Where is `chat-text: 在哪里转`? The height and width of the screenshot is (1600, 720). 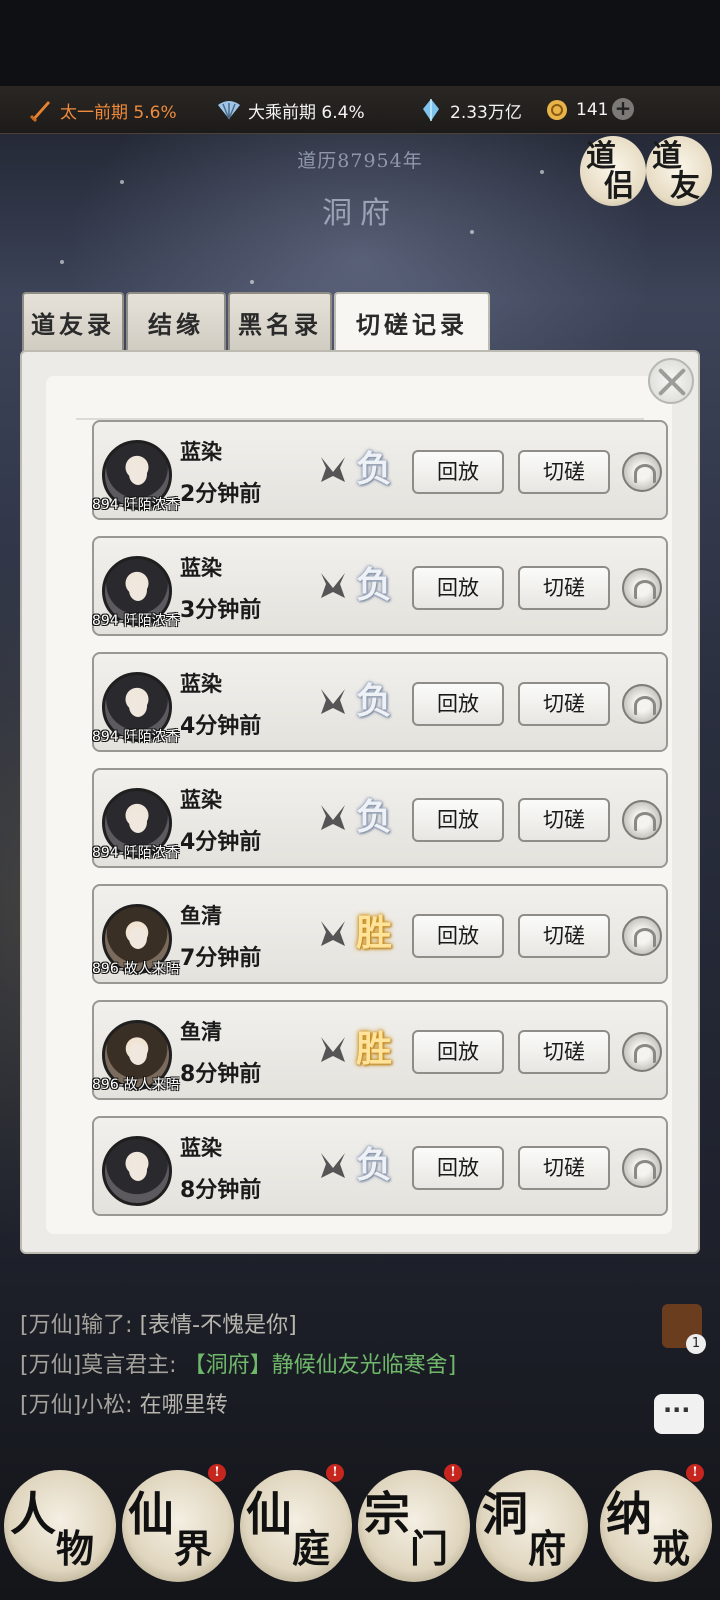
chat-text: 在哪里转 is located at coordinates (183, 1405).